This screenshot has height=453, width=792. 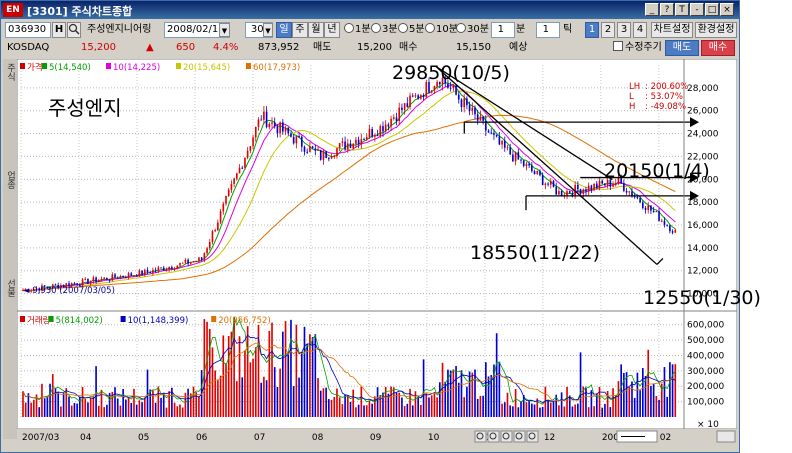 I want to click on price-tick-label: 16,000, so click(x=703, y=226).